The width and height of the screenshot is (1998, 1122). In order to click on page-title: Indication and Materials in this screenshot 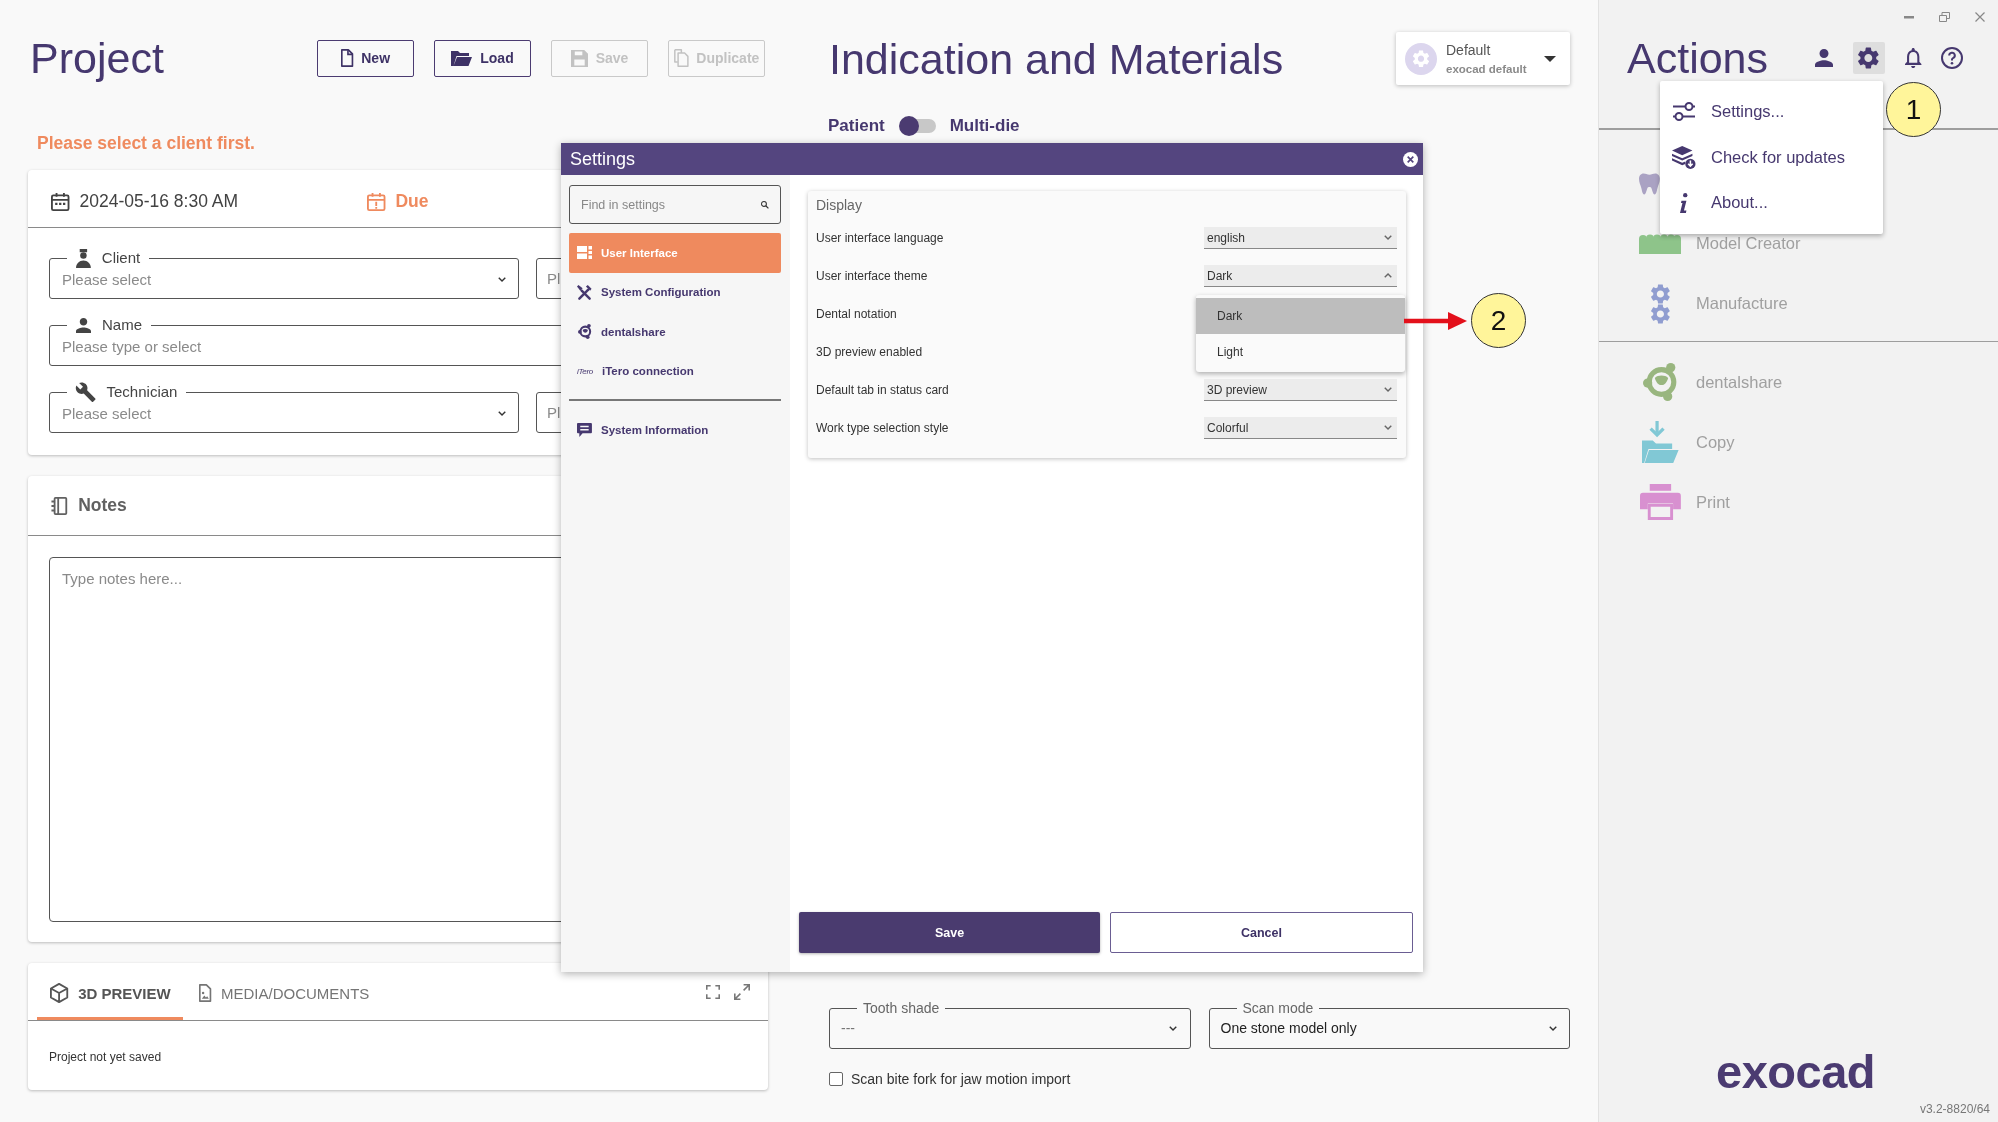, I will do `click(1056, 59)`.